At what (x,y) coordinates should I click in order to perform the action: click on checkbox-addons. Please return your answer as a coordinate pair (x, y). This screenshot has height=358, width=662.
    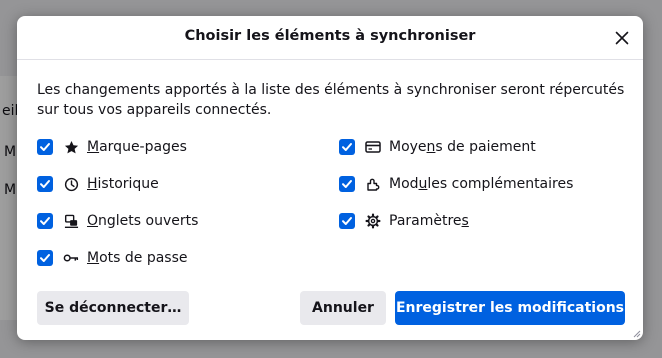
    Looking at the image, I should click on (347, 184).